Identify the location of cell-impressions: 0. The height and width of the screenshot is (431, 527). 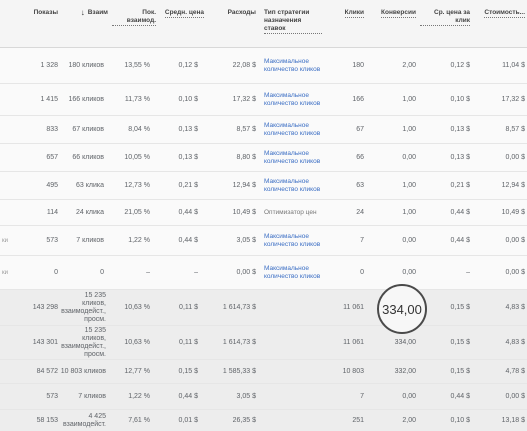
(56, 272).